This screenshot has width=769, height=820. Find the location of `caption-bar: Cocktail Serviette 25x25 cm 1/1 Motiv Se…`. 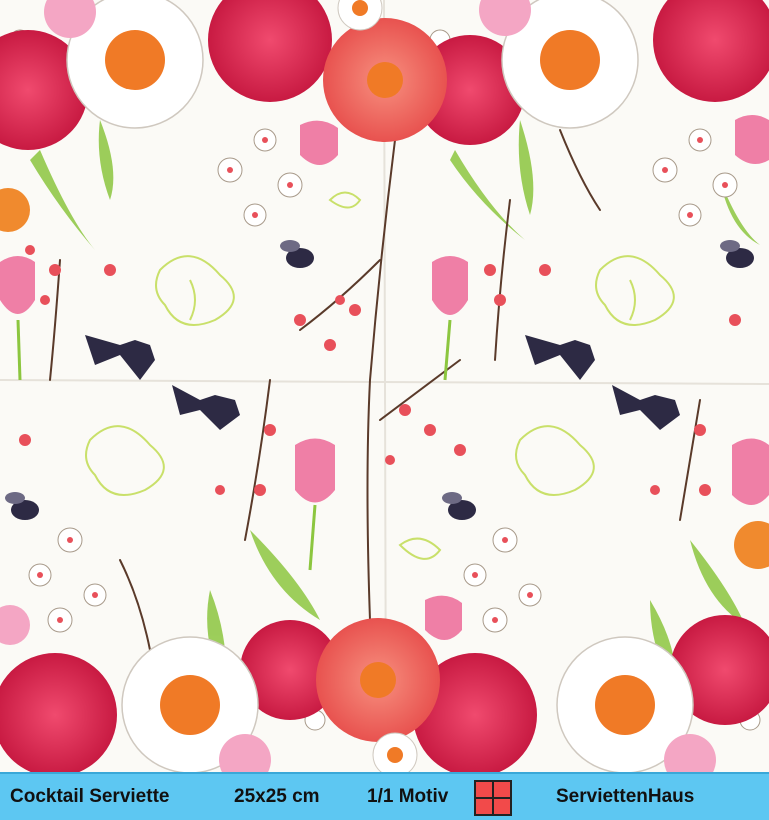

caption-bar: Cocktail Serviette 25x25 cm 1/1 Motiv Se… is located at coordinates (384, 796).